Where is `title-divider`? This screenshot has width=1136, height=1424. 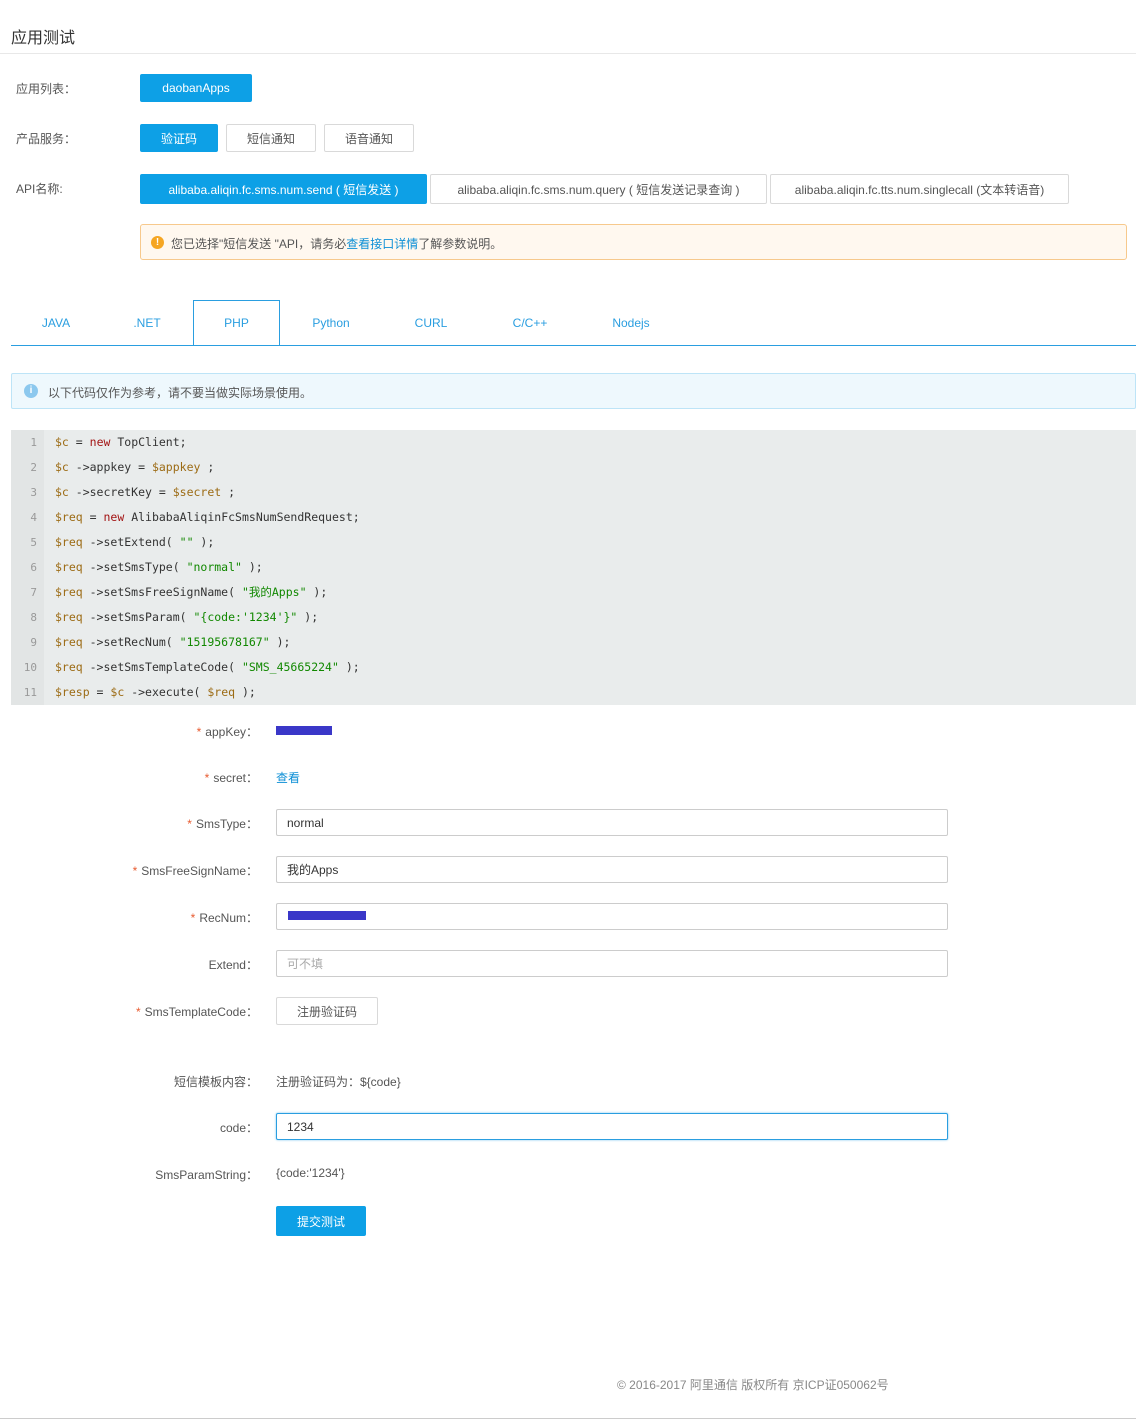 title-divider is located at coordinates (568, 53).